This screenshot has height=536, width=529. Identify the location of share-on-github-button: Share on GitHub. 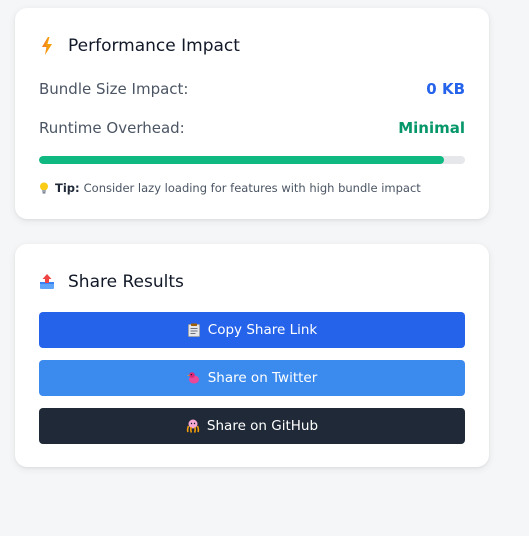
(252, 426).